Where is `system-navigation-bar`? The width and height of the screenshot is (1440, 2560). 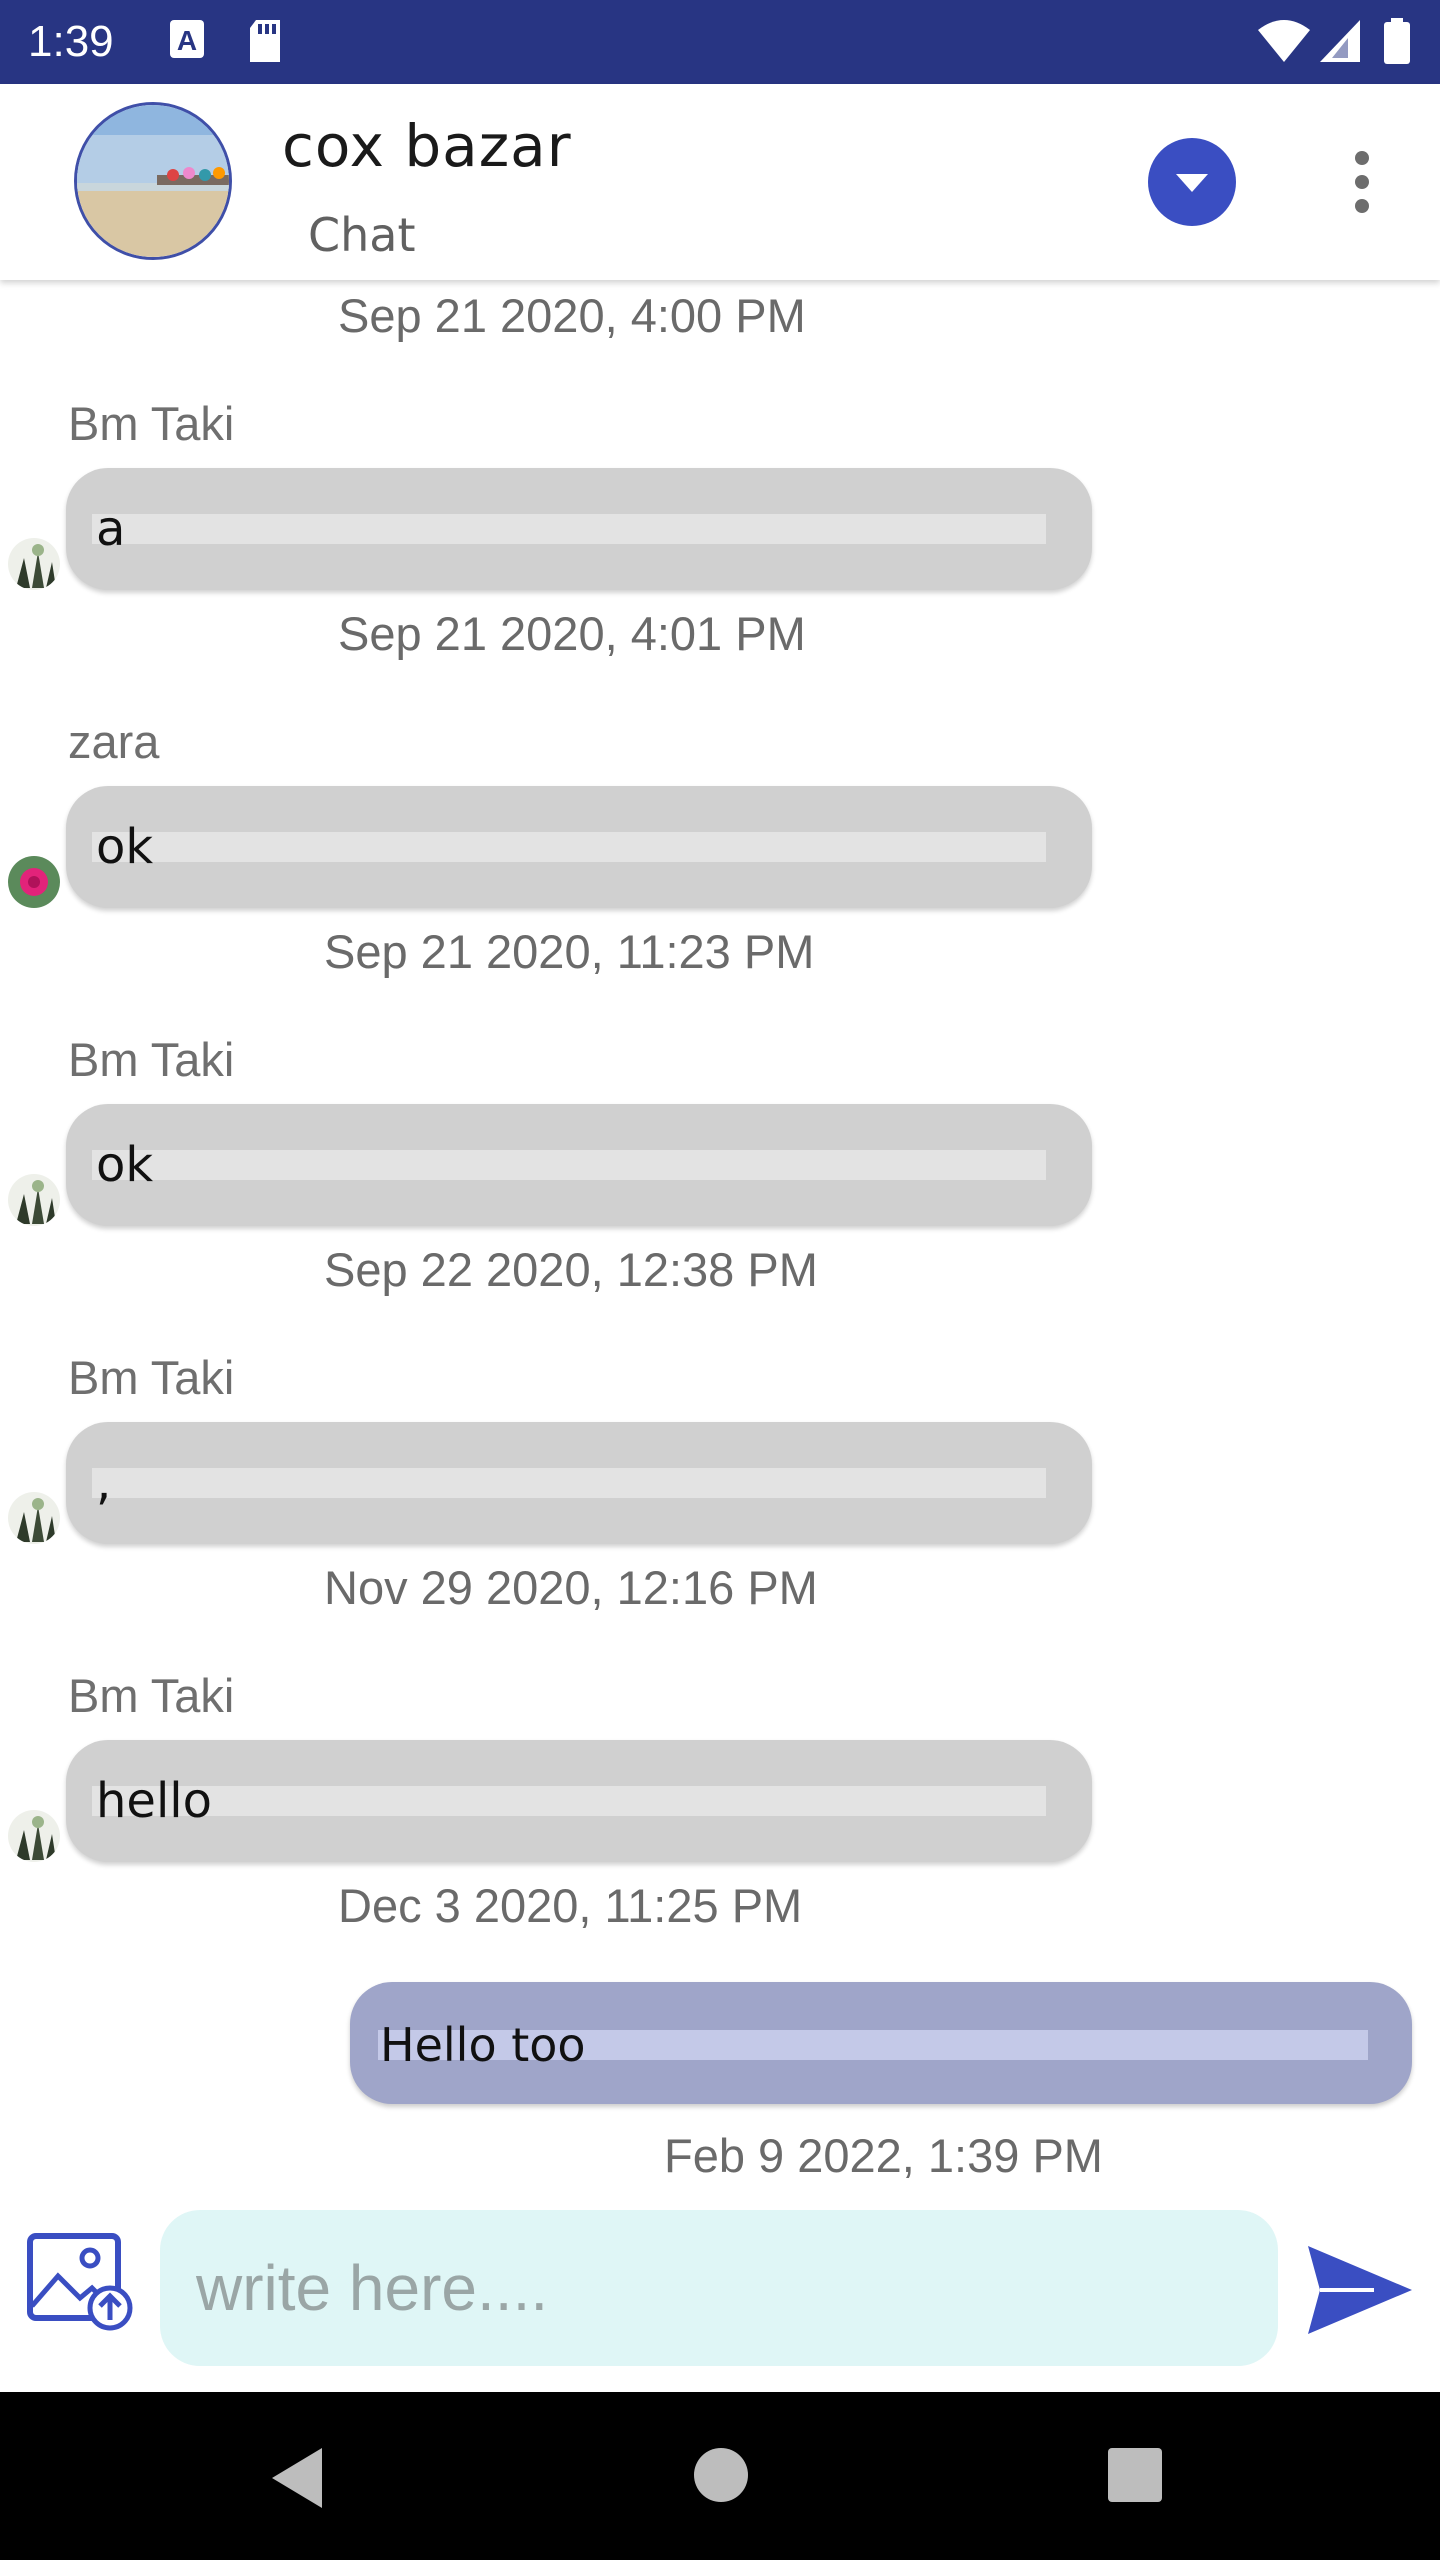 system-navigation-bar is located at coordinates (720, 2476).